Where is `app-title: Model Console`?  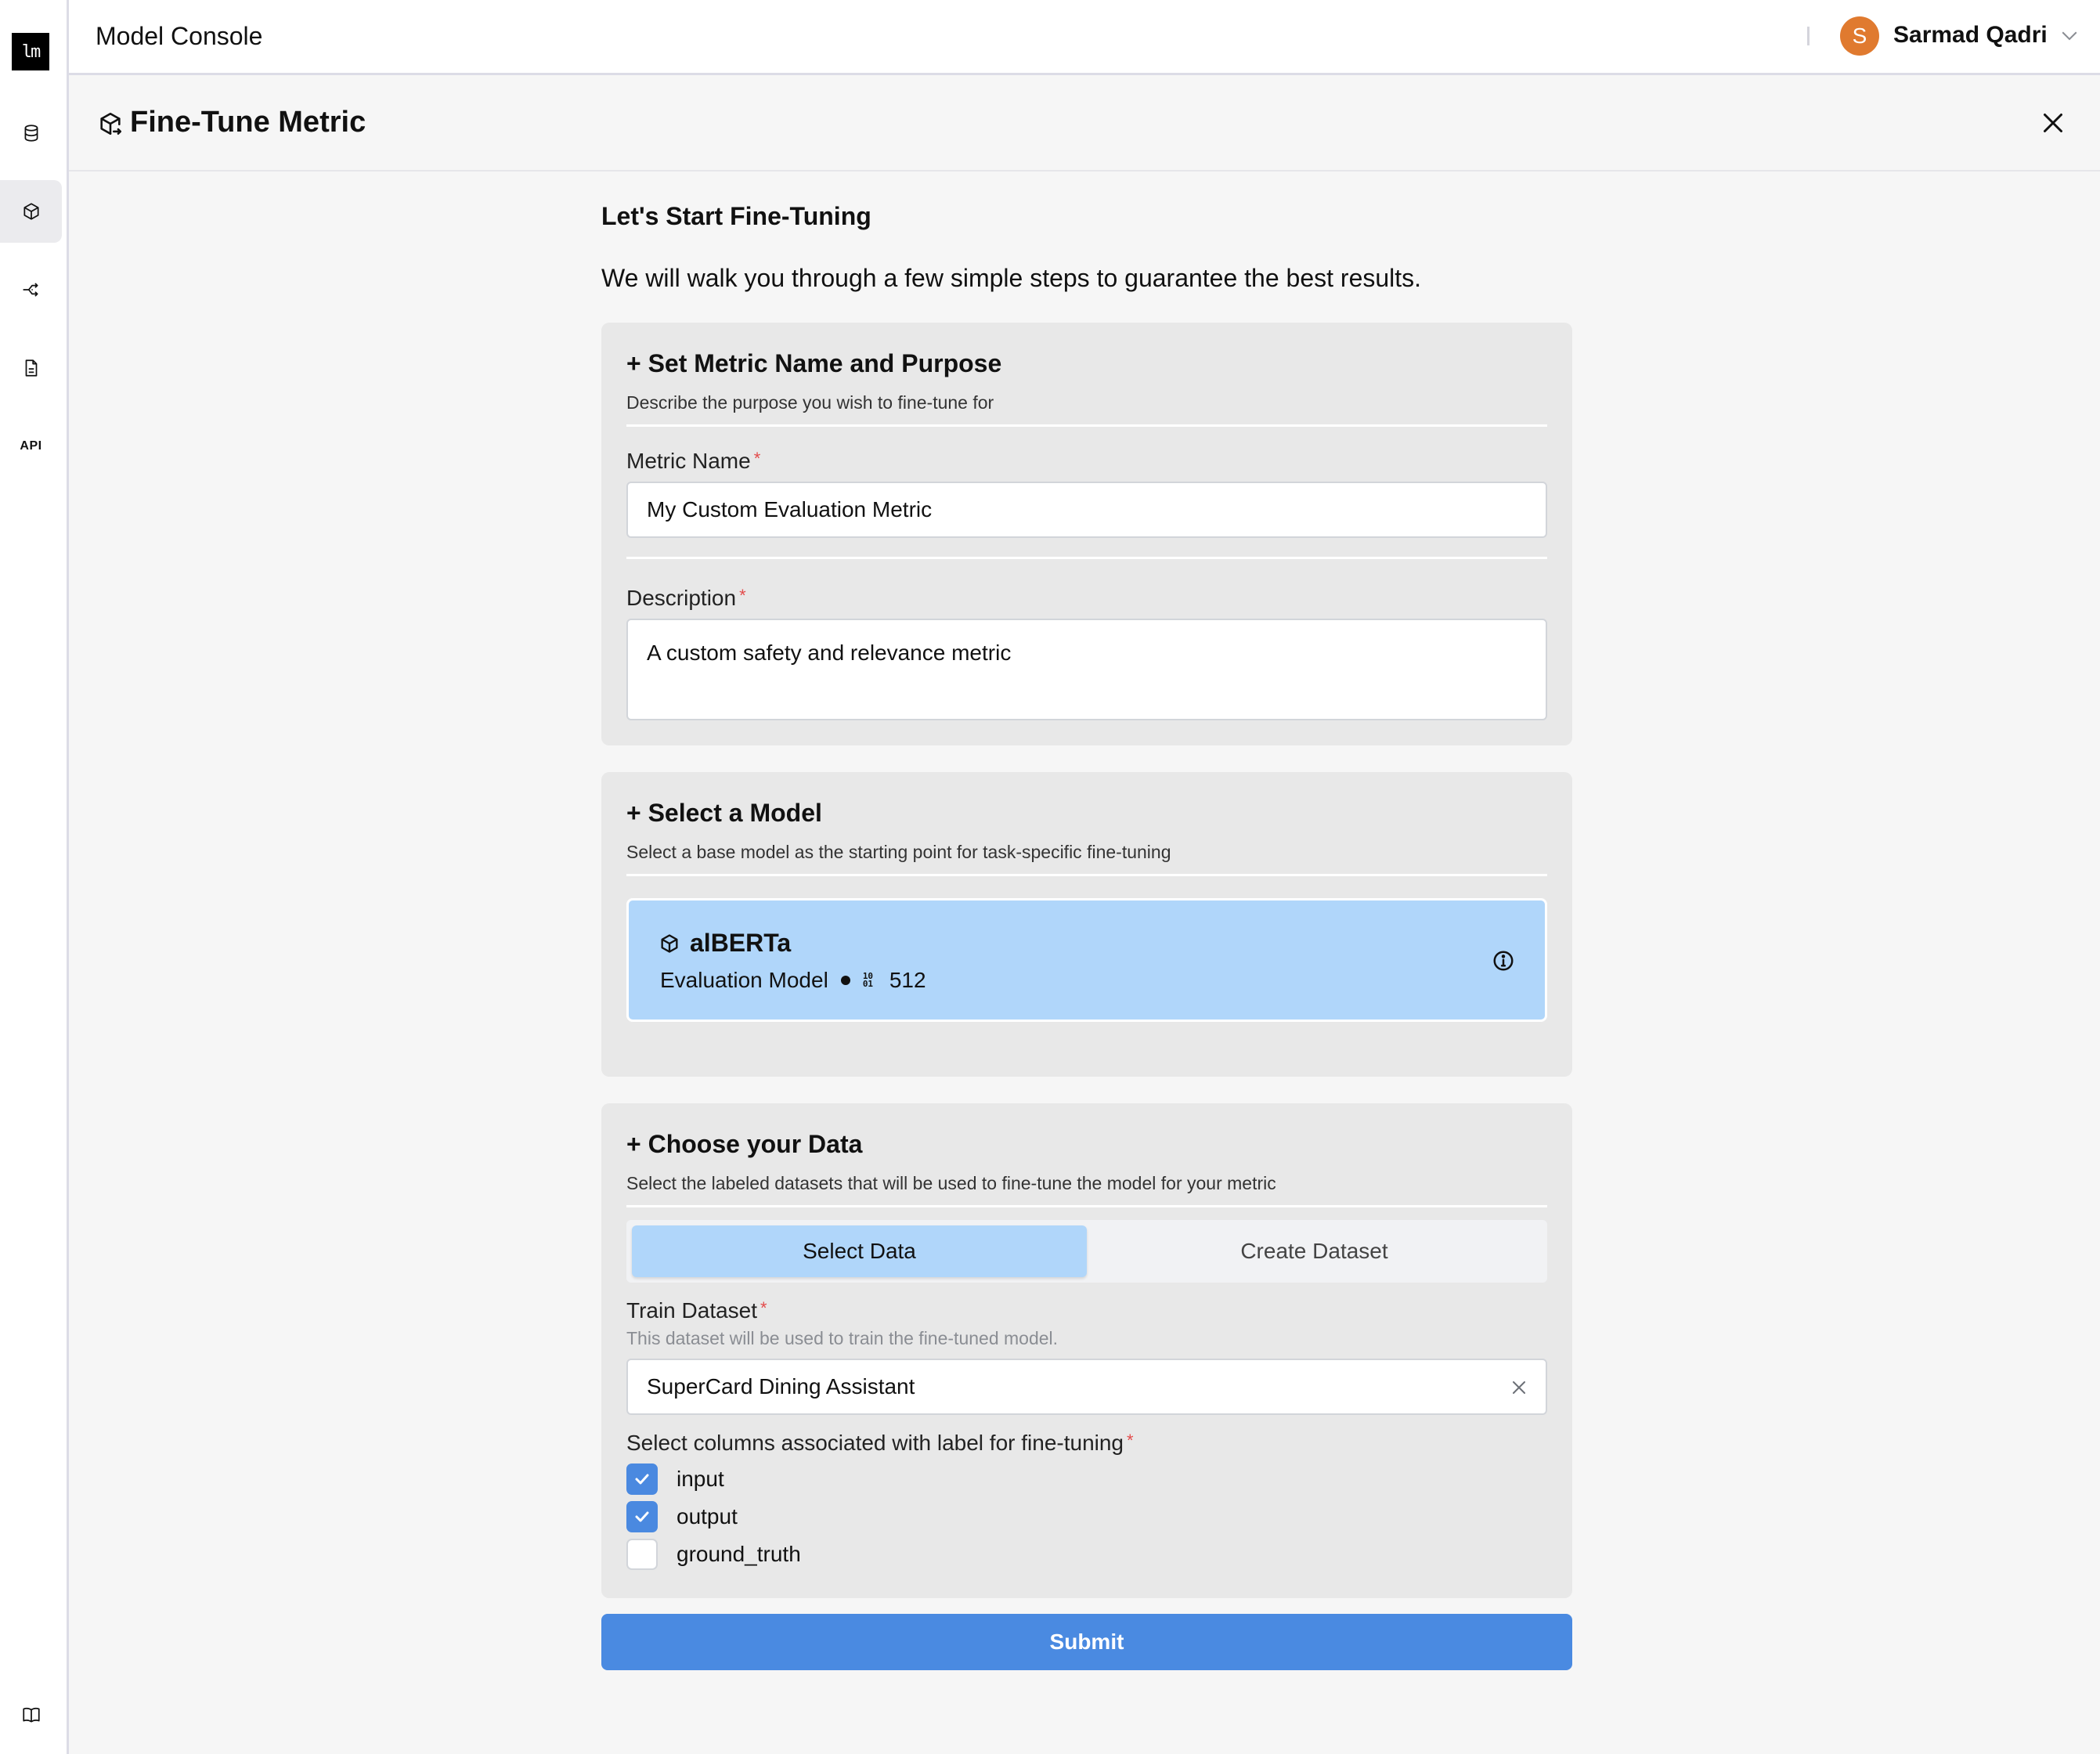
app-title: Model Console is located at coordinates (179, 36).